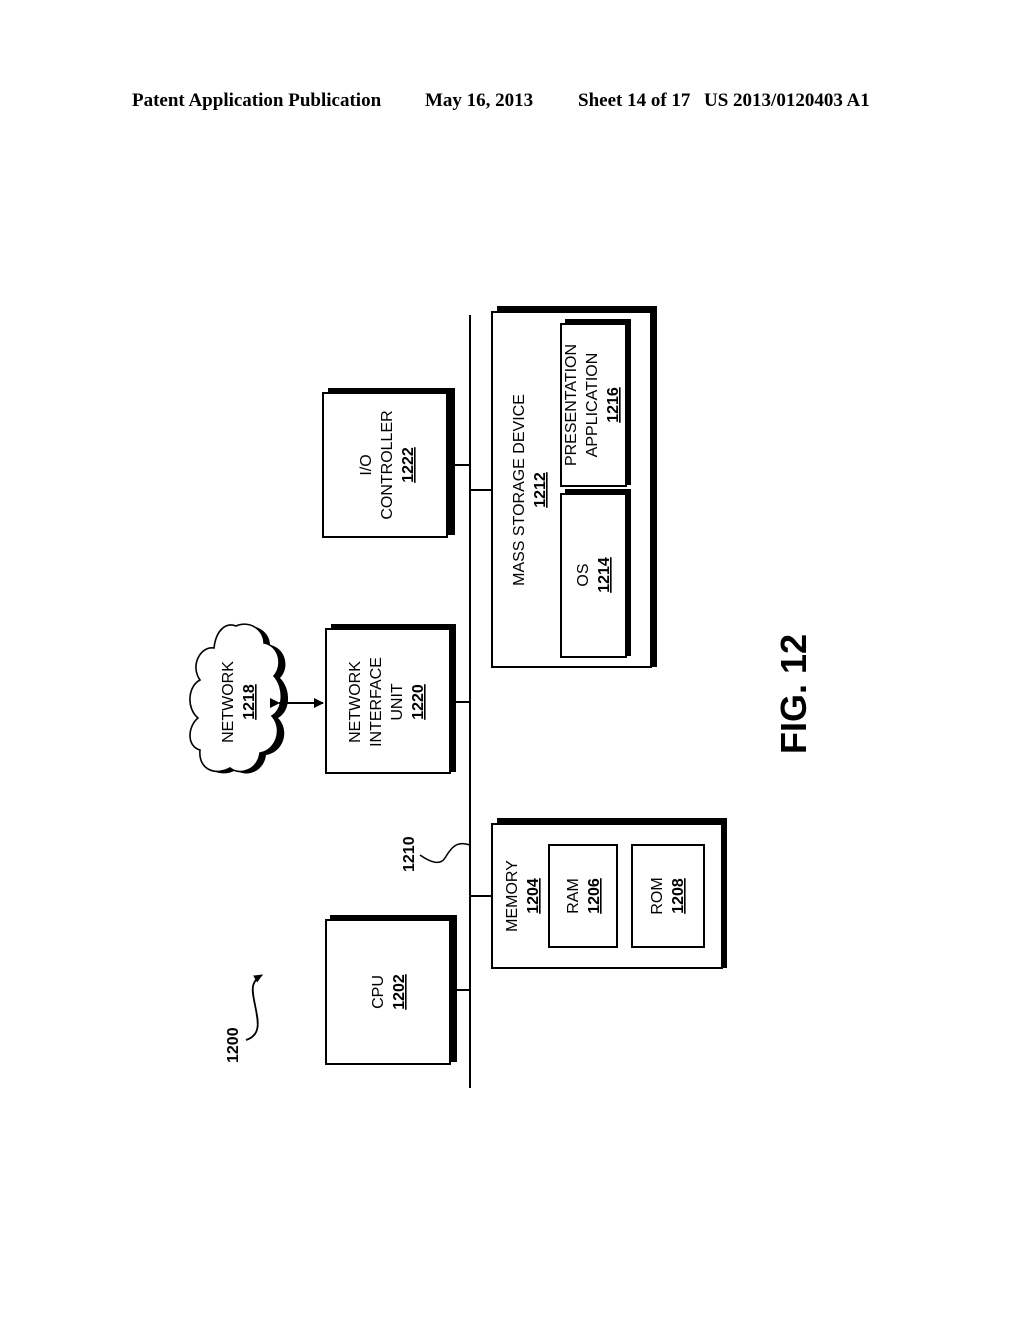 This screenshot has width=1024, height=1320. Describe the element at coordinates (583, 896) in the screenshot. I see `ram-box: RAM 1206` at that location.